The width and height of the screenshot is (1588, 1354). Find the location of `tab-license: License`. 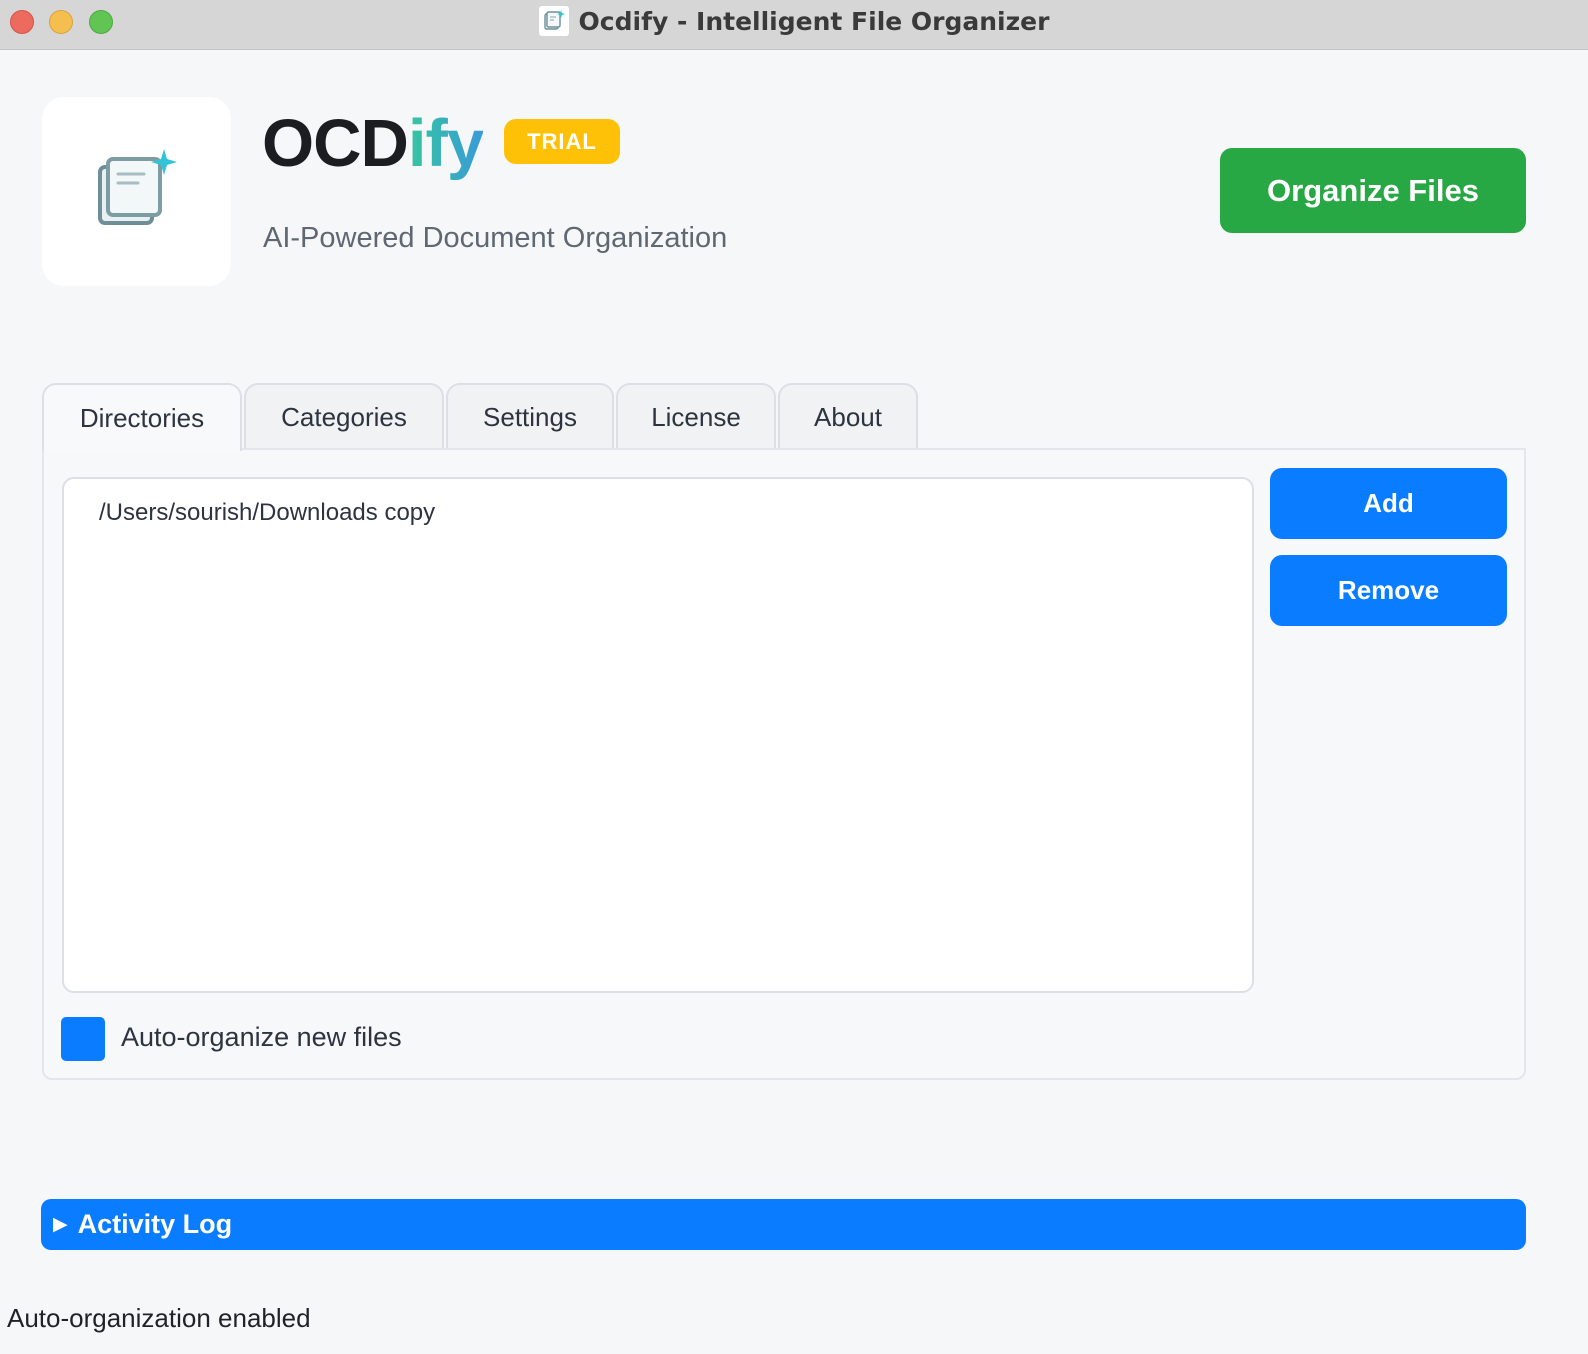

tab-license: License is located at coordinates (696, 416).